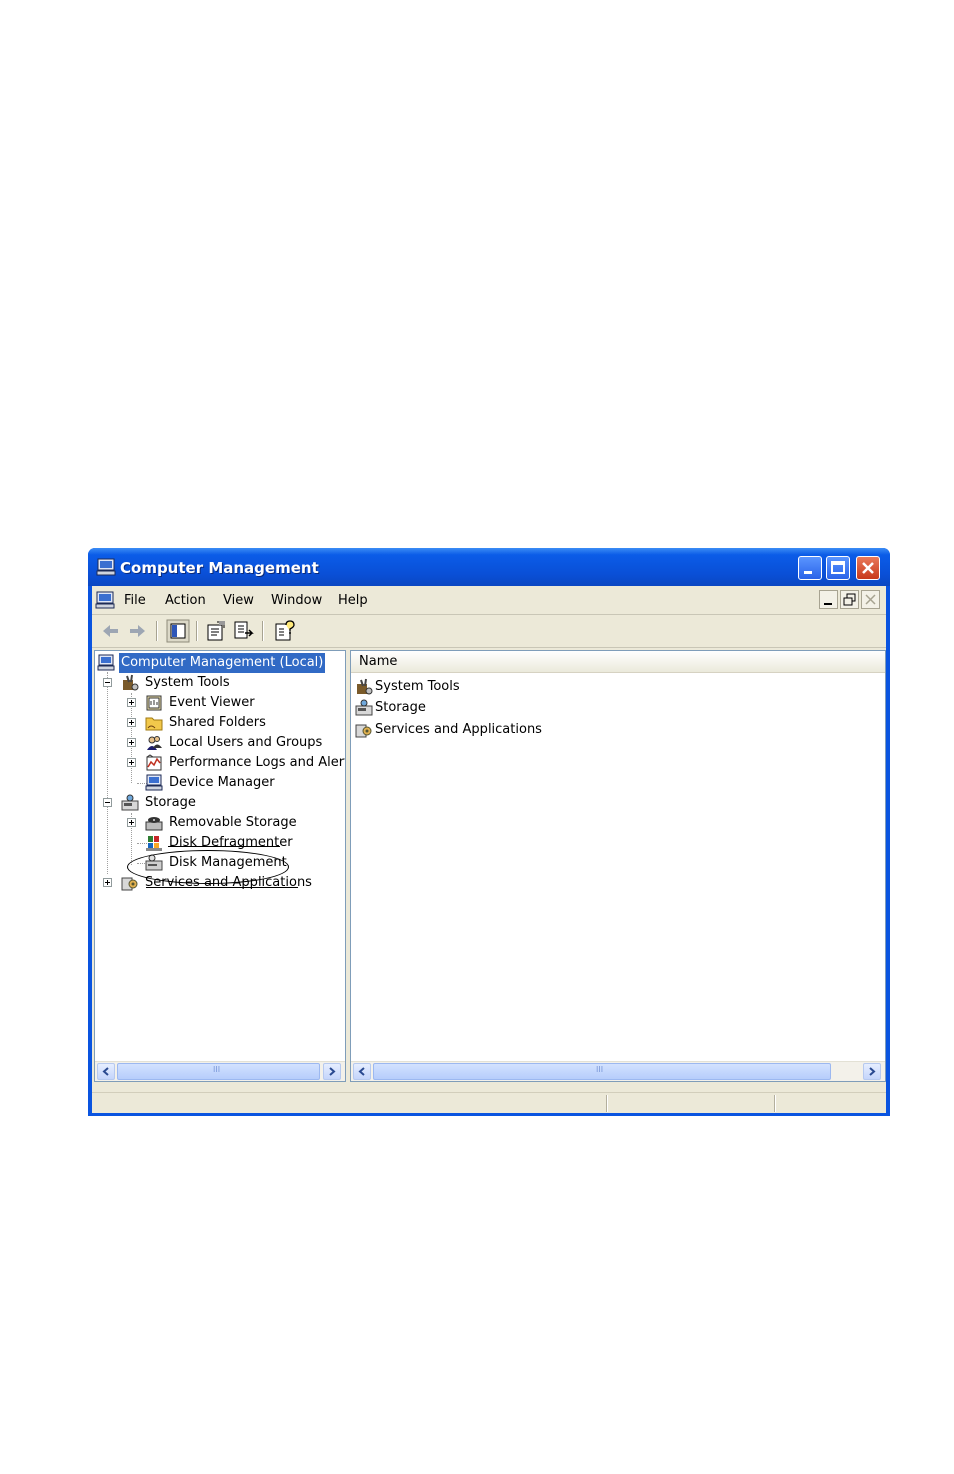 Image resolution: width=954 pixels, height=1474 pixels. I want to click on mdi-restore-button, so click(849, 599).